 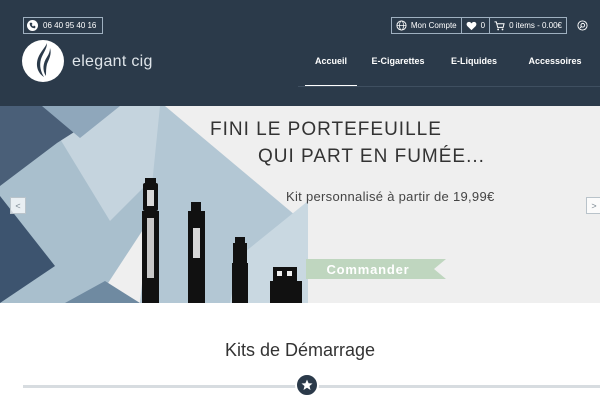 I want to click on chevron-left-icon: <, so click(x=18, y=205).